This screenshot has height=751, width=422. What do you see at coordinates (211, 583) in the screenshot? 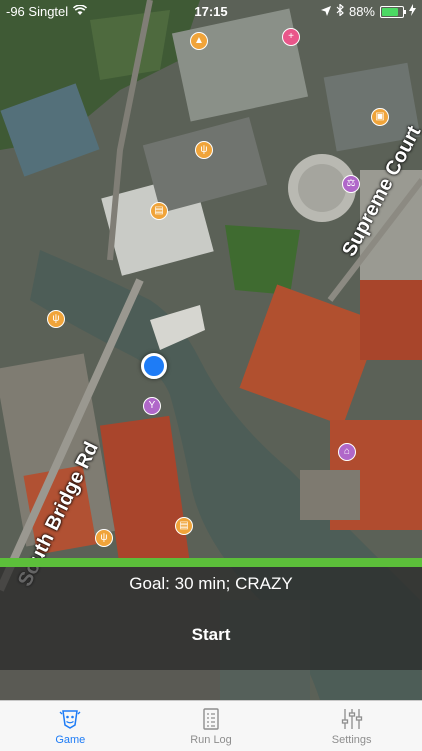
I see `goal-label: Goal: 30 min; CRAZY` at bounding box center [211, 583].